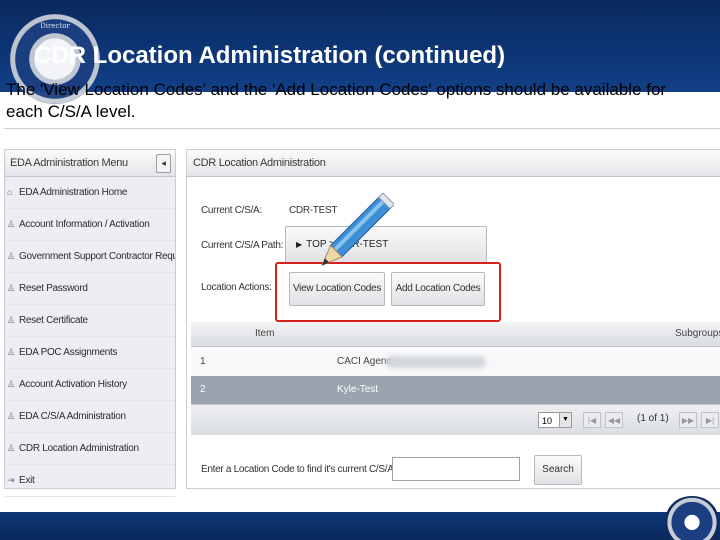  I want to click on table-row: 1 CACI Agency, so click(455, 362).